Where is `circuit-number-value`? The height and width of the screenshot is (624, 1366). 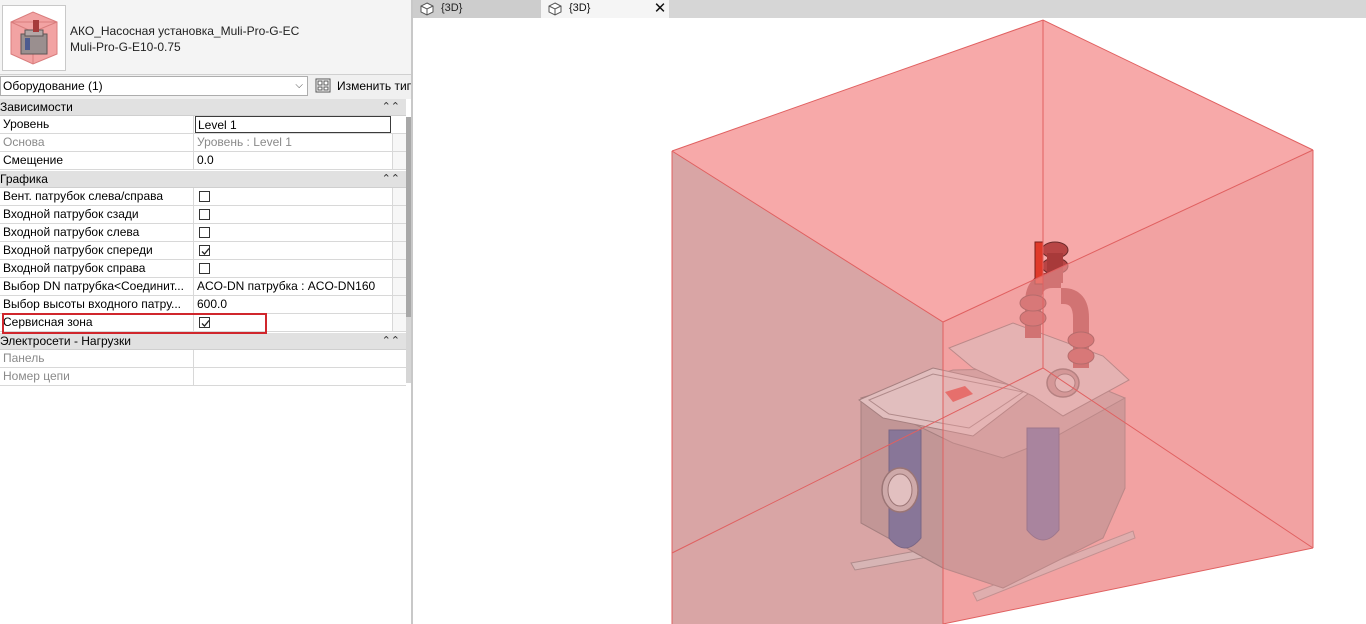
circuit-number-value is located at coordinates (293, 376).